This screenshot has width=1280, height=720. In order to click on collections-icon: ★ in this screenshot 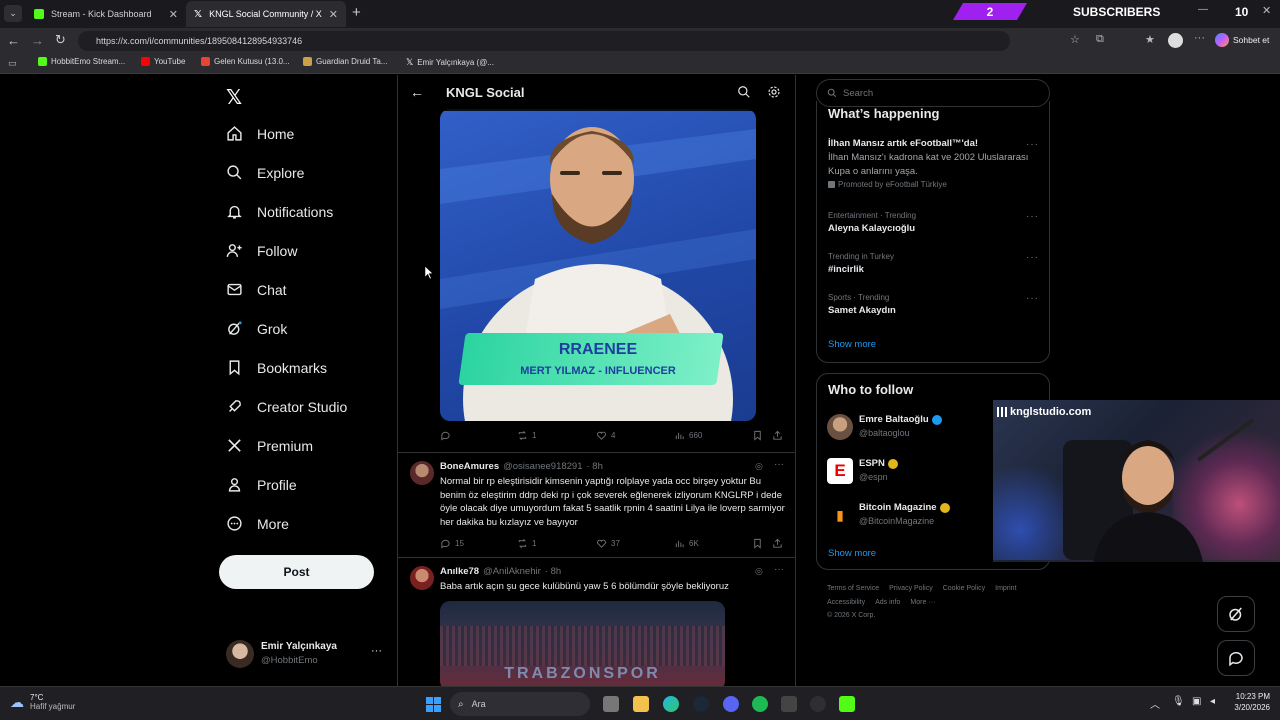, I will do `click(1150, 39)`.